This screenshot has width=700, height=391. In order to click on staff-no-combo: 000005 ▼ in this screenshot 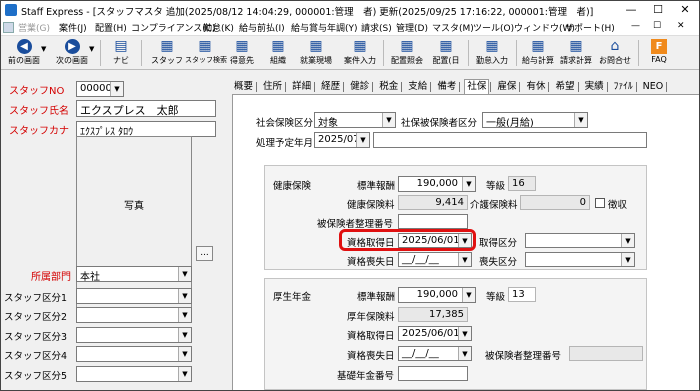, I will do `click(100, 89)`.